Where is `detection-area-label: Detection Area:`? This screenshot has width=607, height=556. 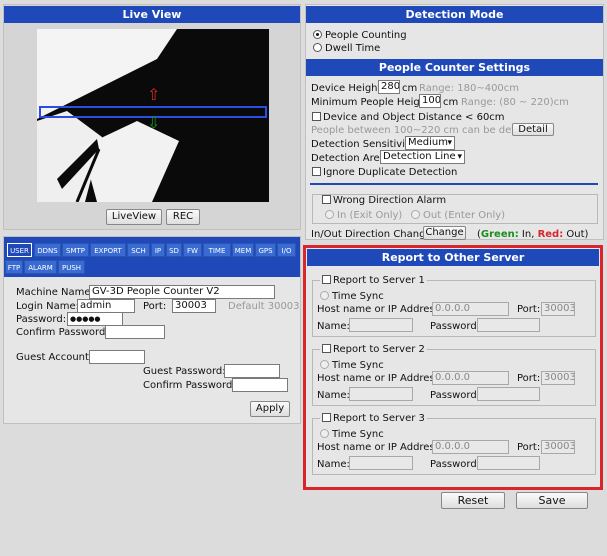
detection-area-label: Detection Area: is located at coordinates (350, 158).